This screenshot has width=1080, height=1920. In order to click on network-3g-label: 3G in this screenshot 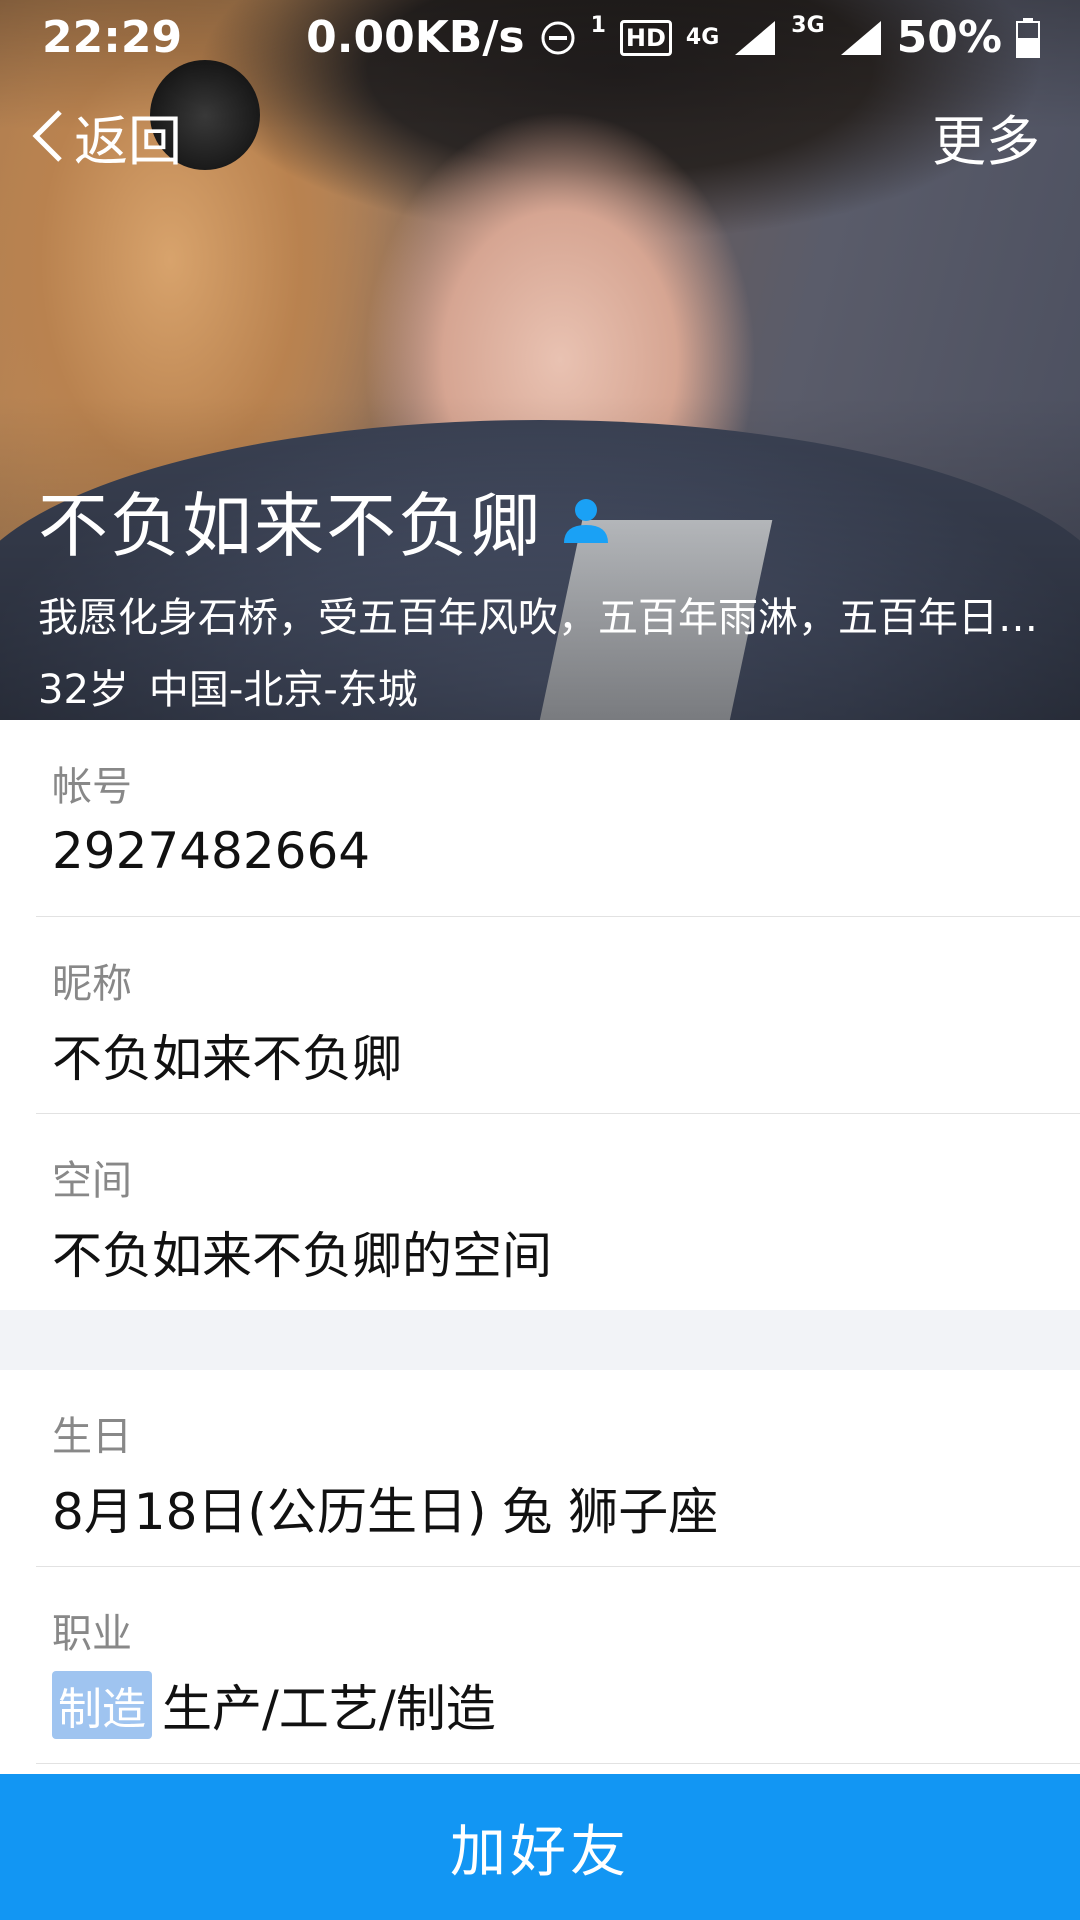, I will do `click(808, 25)`.